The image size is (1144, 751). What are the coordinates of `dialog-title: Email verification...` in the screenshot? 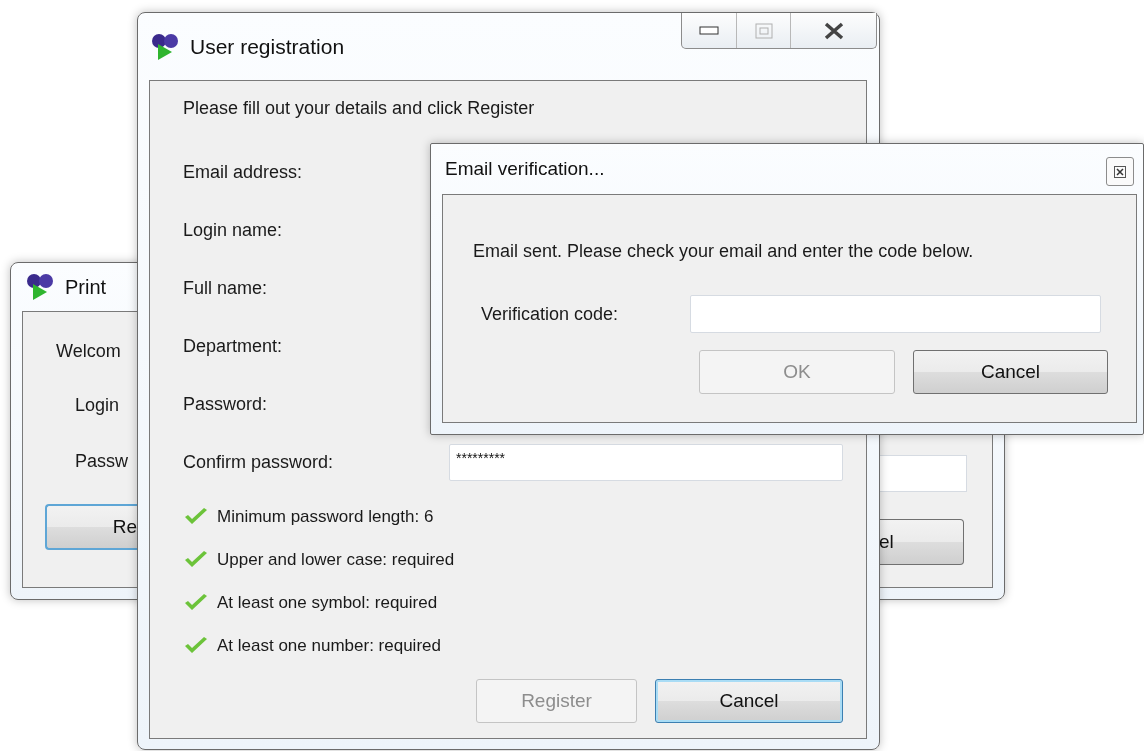 It's located at (525, 169).